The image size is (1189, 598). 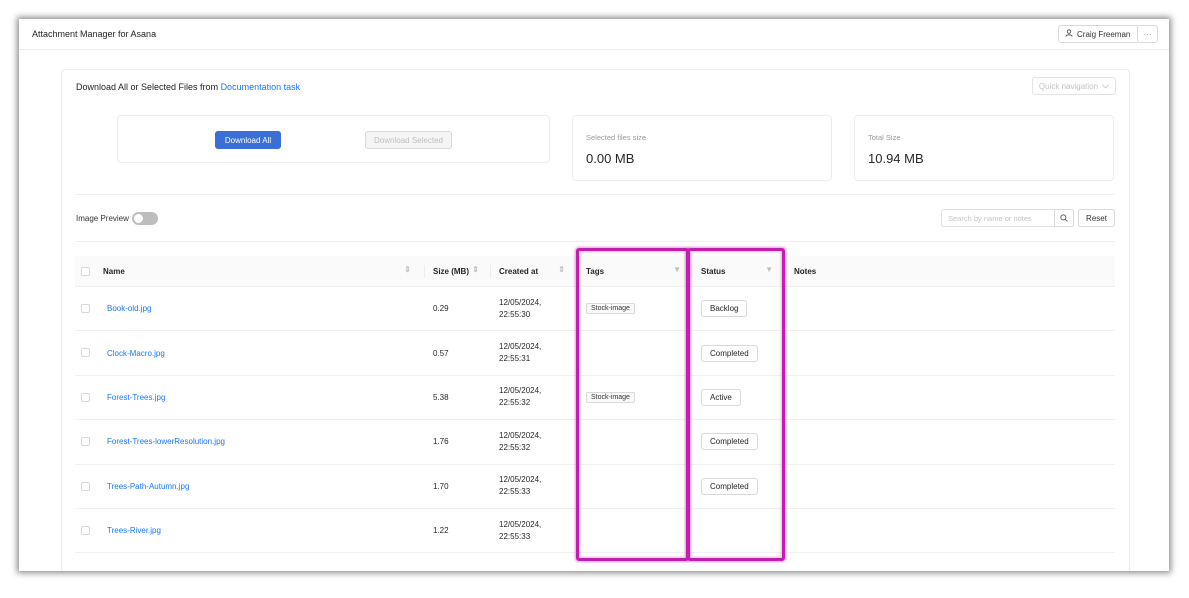 I want to click on created-at: 12/05/2024, 22:55:31, so click(x=520, y=353).